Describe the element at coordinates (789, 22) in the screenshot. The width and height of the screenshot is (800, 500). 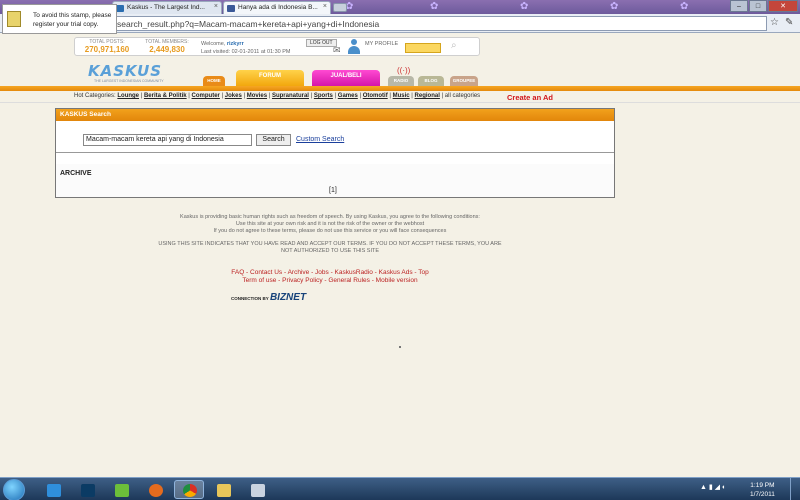
I see `wrench-menu-icon: ✎` at that location.